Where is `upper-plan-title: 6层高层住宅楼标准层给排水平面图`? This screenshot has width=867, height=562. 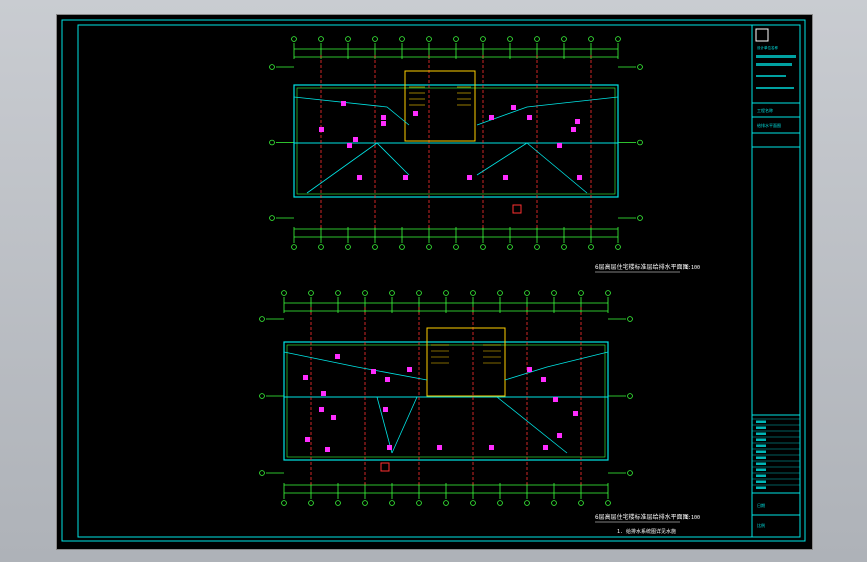
upper-plan-title: 6层高层住宅楼标准层给排水平面图 is located at coordinates (642, 267).